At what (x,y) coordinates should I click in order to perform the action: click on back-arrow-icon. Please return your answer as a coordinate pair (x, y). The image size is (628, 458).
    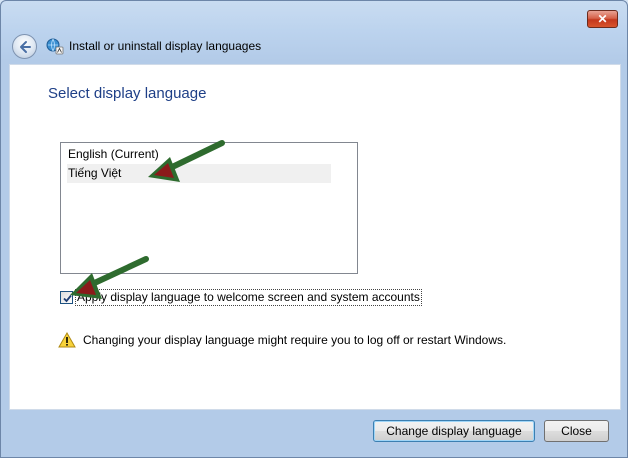
    Looking at the image, I should click on (25, 47).